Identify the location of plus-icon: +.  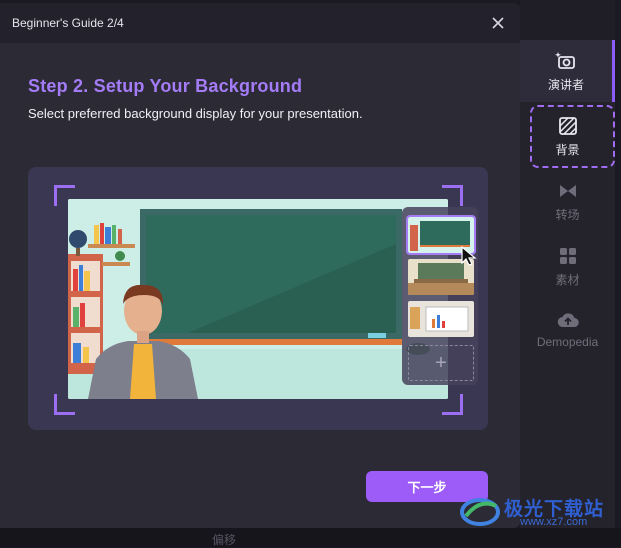
(441, 362).